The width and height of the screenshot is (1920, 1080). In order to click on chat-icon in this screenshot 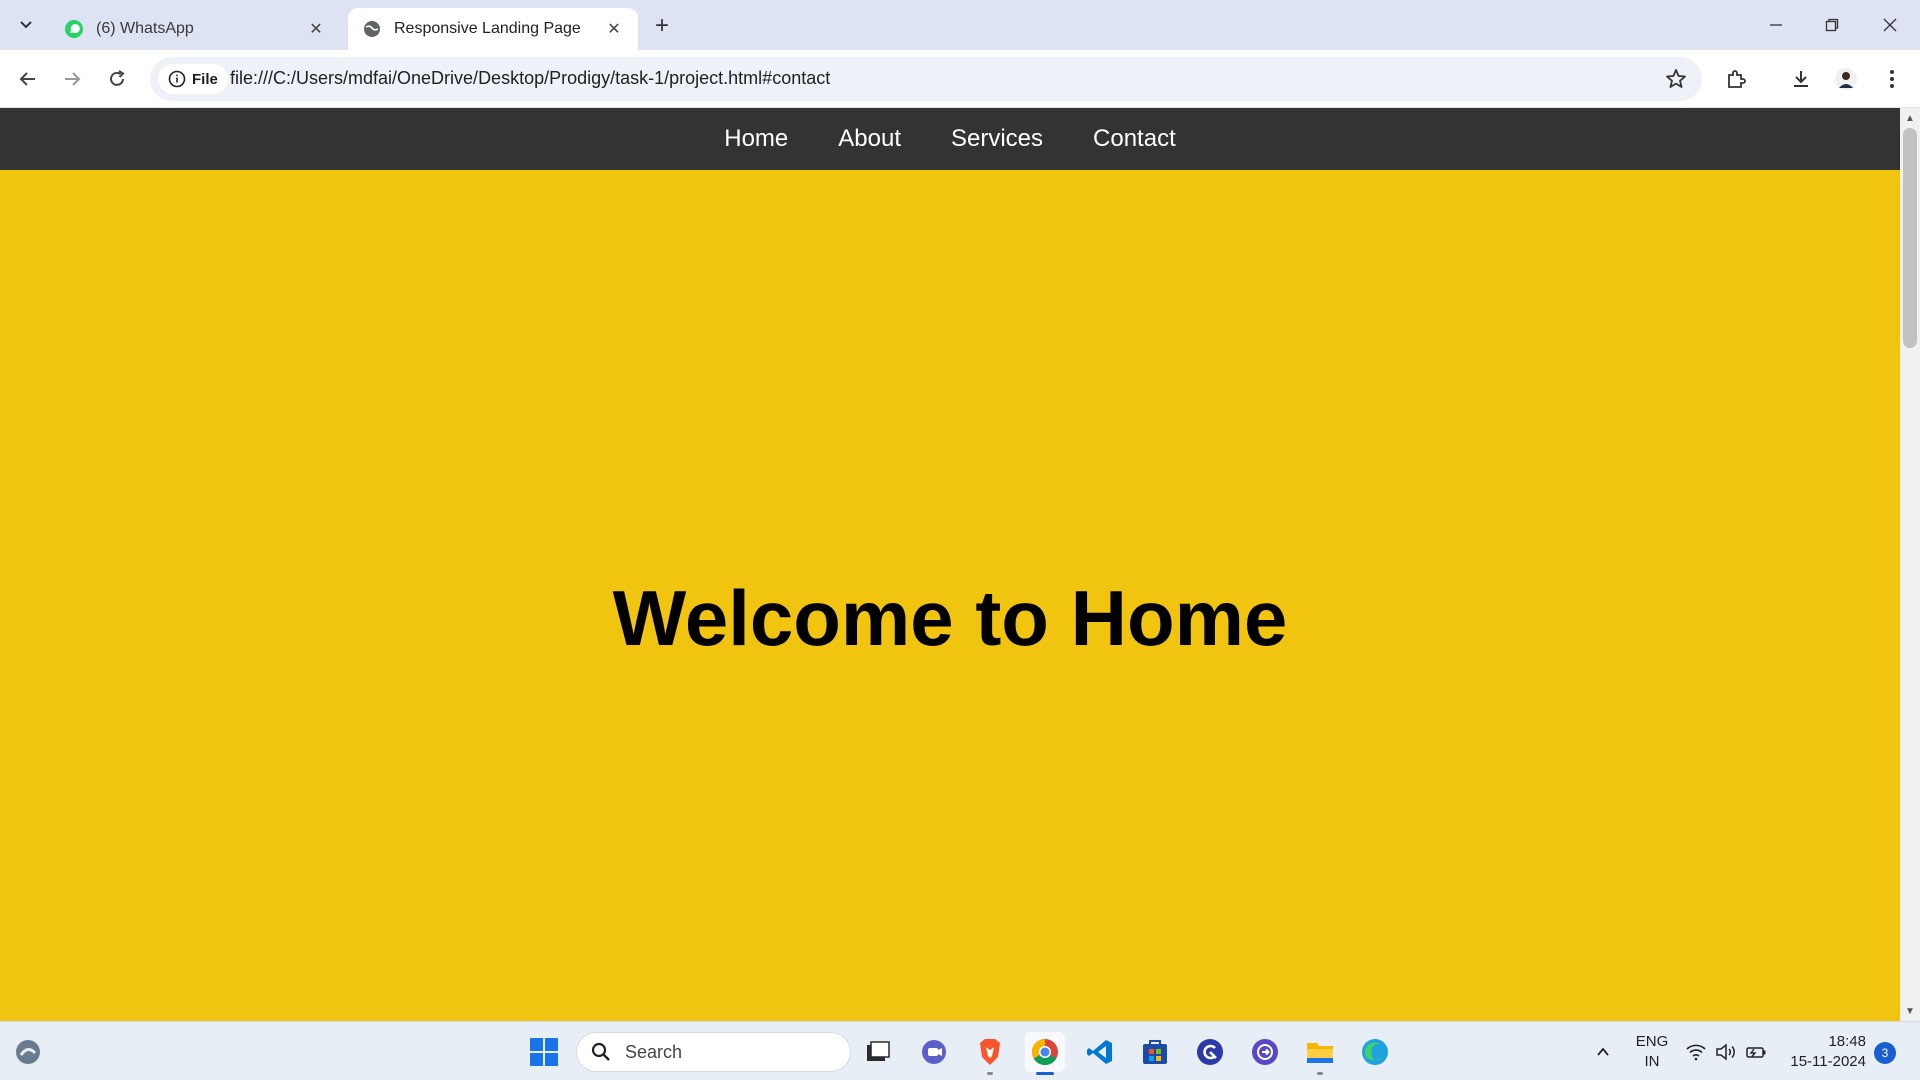, I will do `click(934, 1052)`.